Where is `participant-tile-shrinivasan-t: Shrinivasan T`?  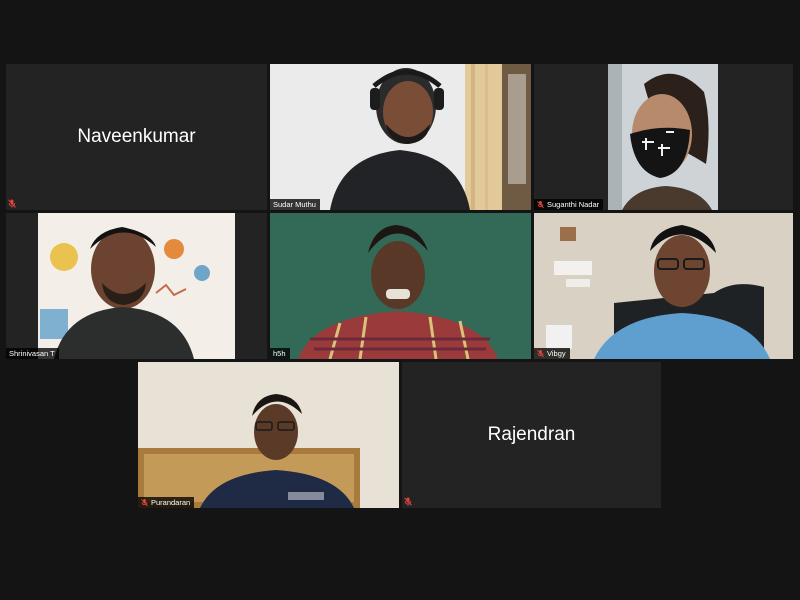 participant-tile-shrinivasan-t: Shrinivasan T is located at coordinates (136, 286).